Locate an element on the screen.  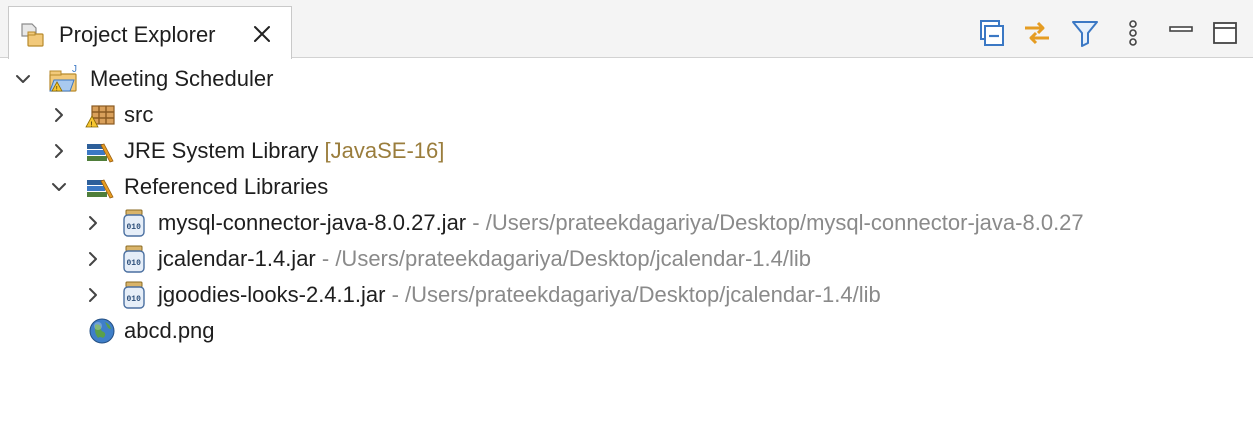
tree-item-file: abcd.png is located at coordinates (626, 331).